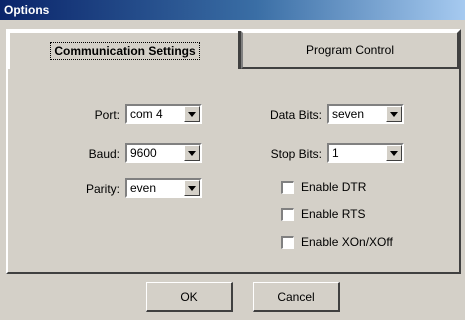  I want to click on port-dropdown-button, so click(192, 114).